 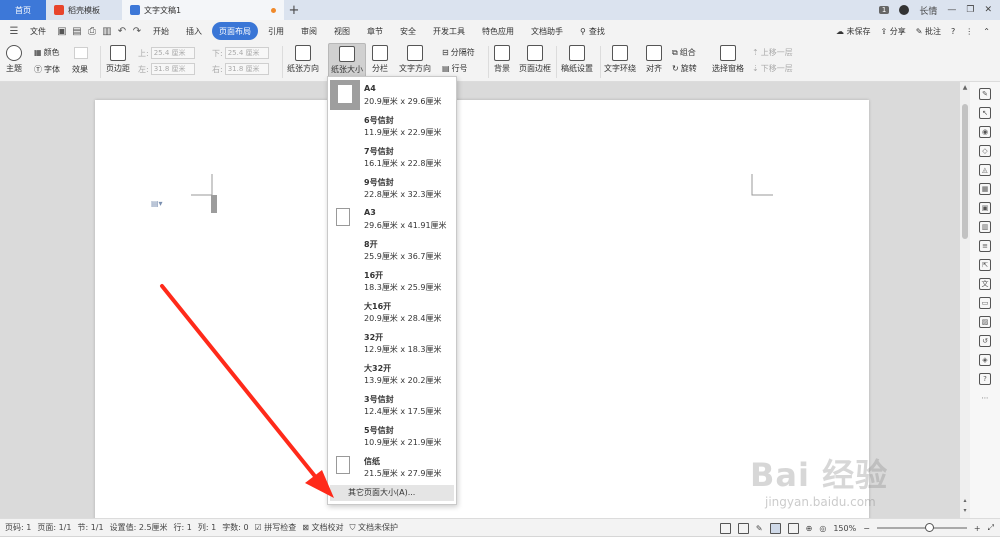 What do you see at coordinates (77, 31) in the screenshot?
I see `open-icon: ▤` at bounding box center [77, 31].